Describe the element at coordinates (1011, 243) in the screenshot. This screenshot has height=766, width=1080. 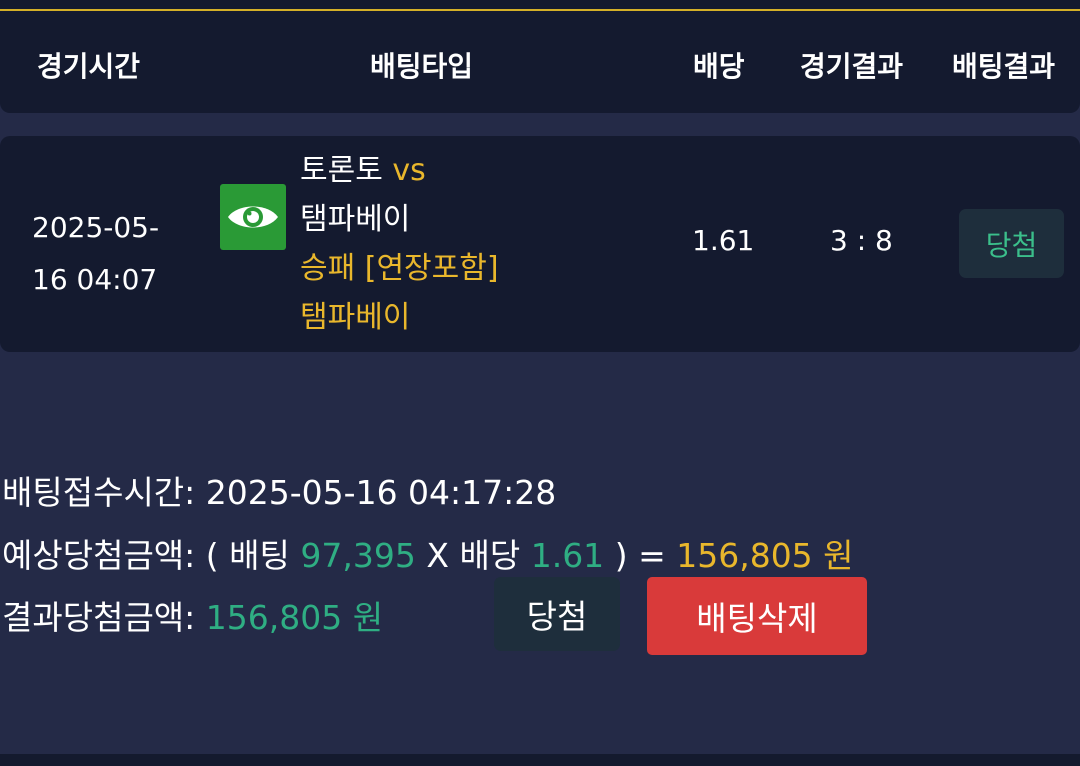
I see `bet-result-badge: 당첨` at that location.